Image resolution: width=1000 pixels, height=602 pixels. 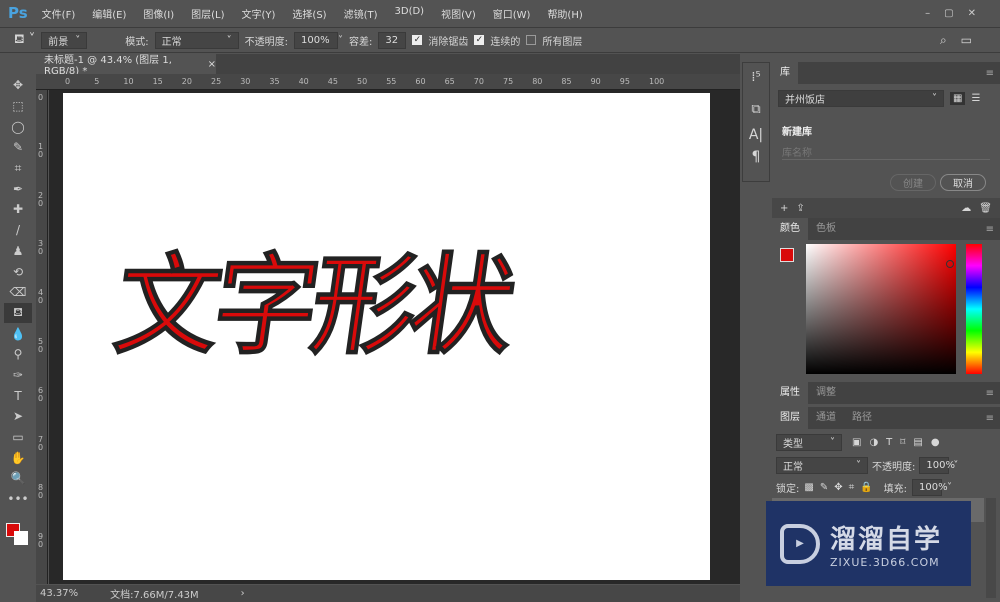 What do you see at coordinates (913, 182) in the screenshot?
I see `create-button: 创建` at bounding box center [913, 182].